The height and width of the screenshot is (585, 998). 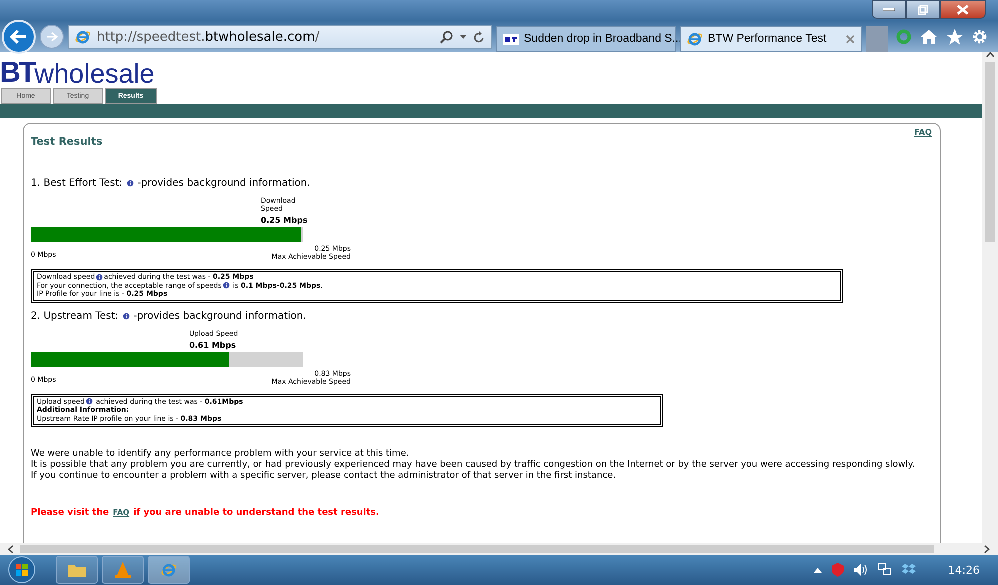 What do you see at coordinates (77, 183) in the screenshot?
I see `test-heading: 1. Best Effort Test:` at bounding box center [77, 183].